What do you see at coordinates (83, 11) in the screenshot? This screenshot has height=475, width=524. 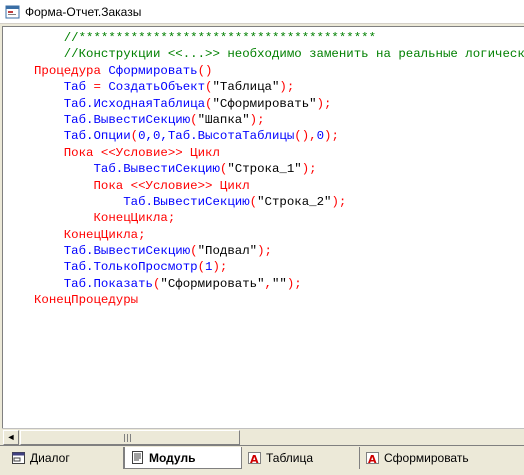 I see `window-title: Форма-Отчет.Заказы` at bounding box center [83, 11].